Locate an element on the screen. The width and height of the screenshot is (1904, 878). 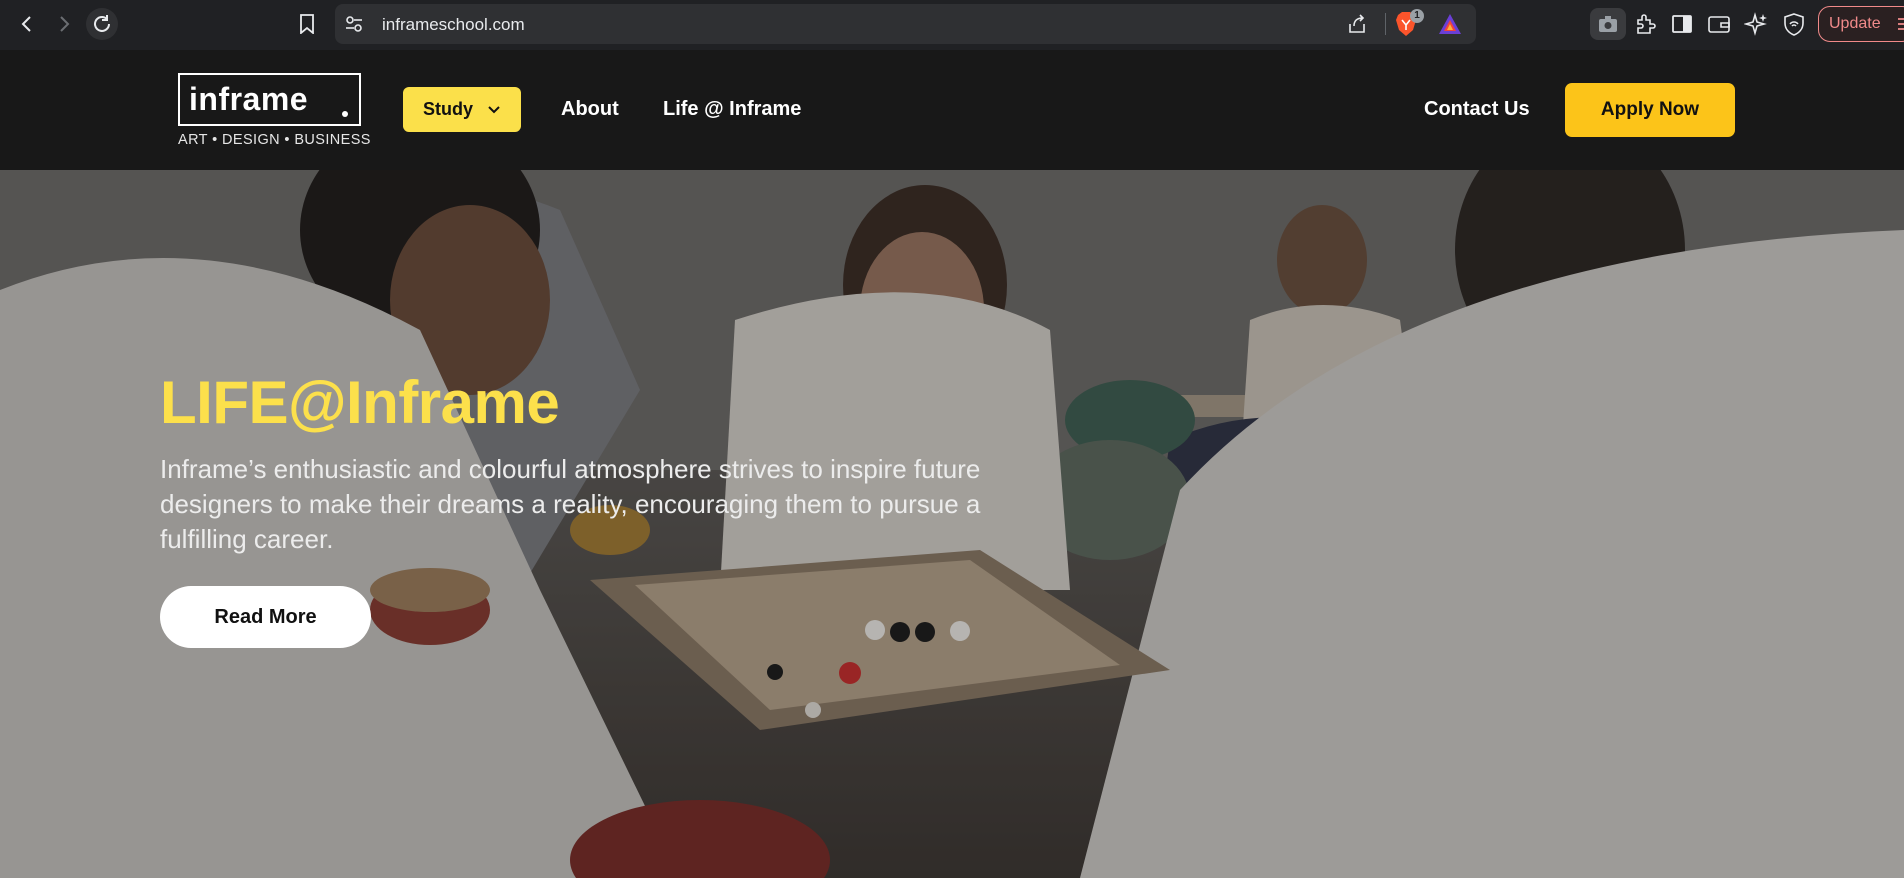
wallet-icon is located at coordinates (1719, 24).